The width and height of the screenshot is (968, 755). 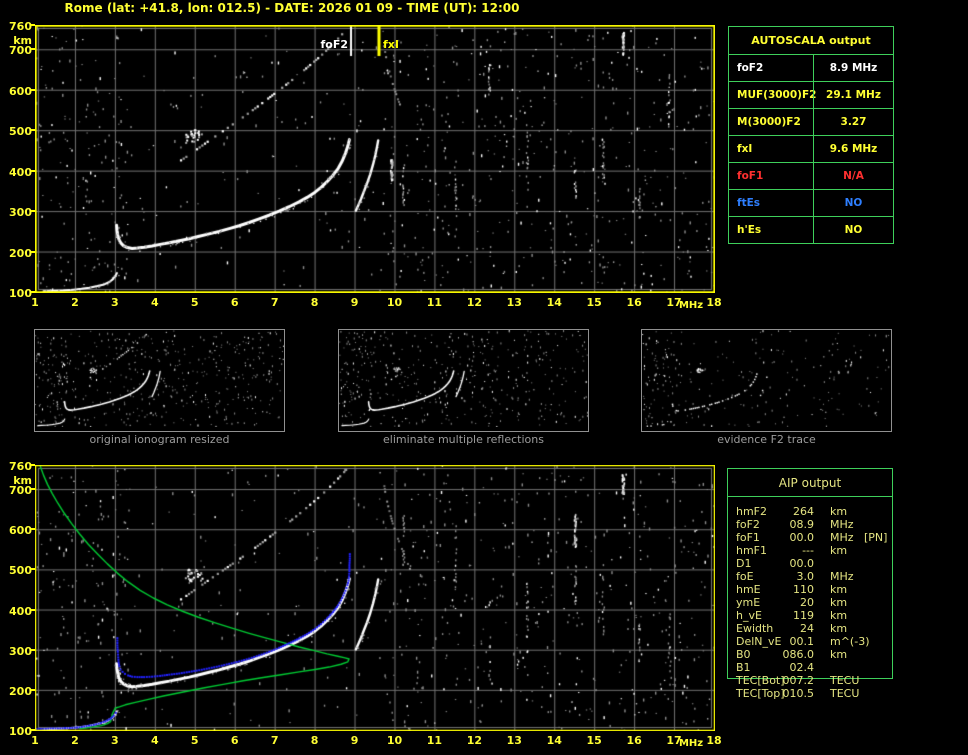 What do you see at coordinates (354, 740) in the screenshot?
I see `x-tick-9: 9` at bounding box center [354, 740].